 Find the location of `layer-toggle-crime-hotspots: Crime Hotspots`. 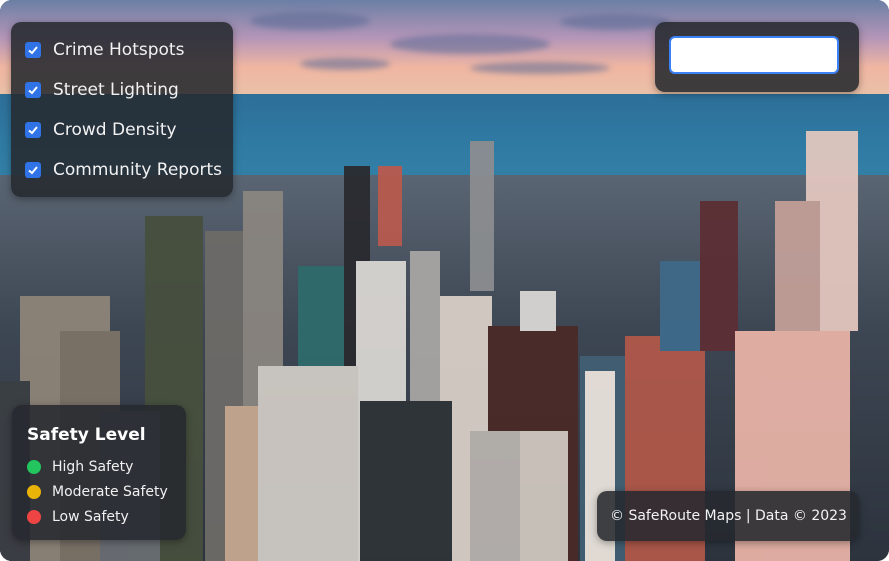

layer-toggle-crime-hotspots: Crime Hotspots is located at coordinates (104, 50).